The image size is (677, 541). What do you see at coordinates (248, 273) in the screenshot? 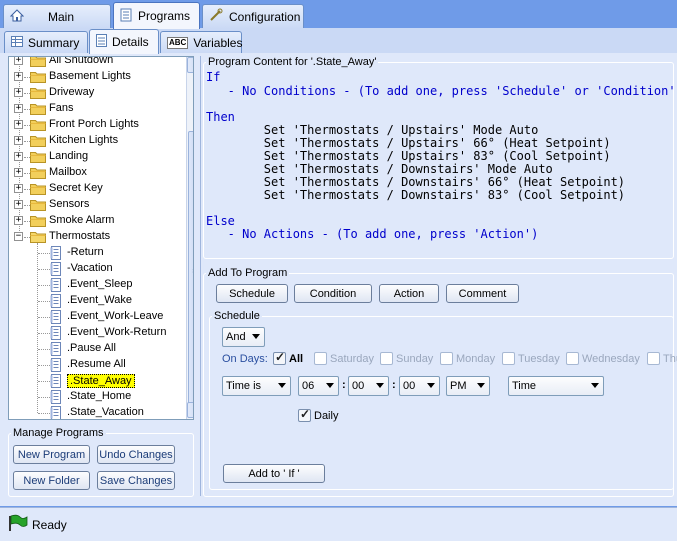
I see `add-to-program-title: Add To Program` at bounding box center [248, 273].